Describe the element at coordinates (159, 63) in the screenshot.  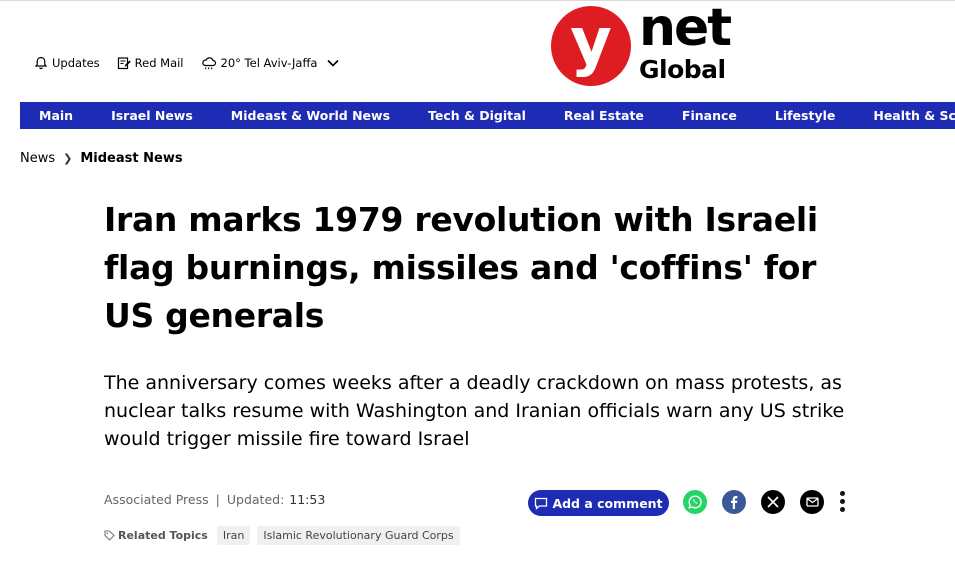
I see `red-mail-label: Red Mail` at that location.